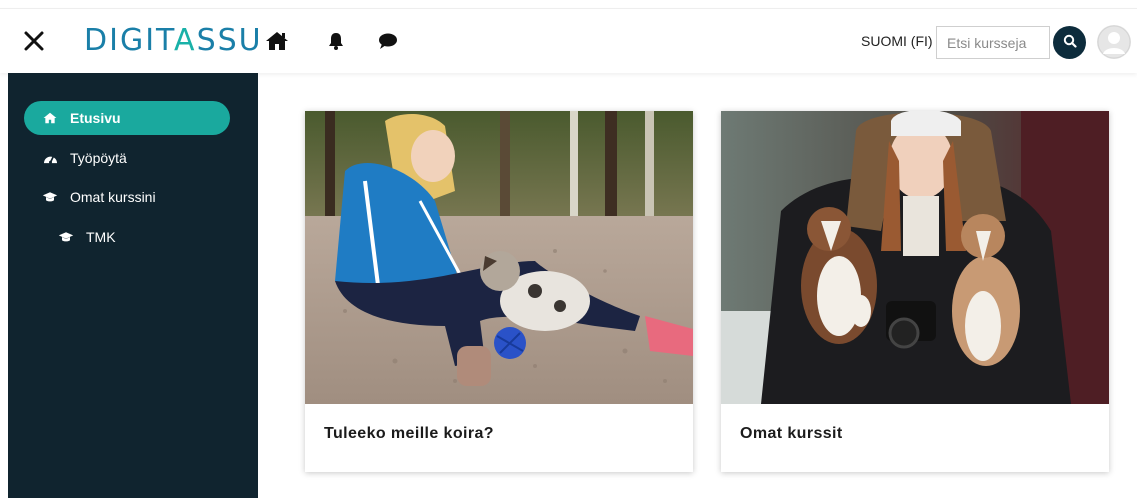 The image size is (1137, 498). I want to click on chat-bubble-icon, so click(388, 41).